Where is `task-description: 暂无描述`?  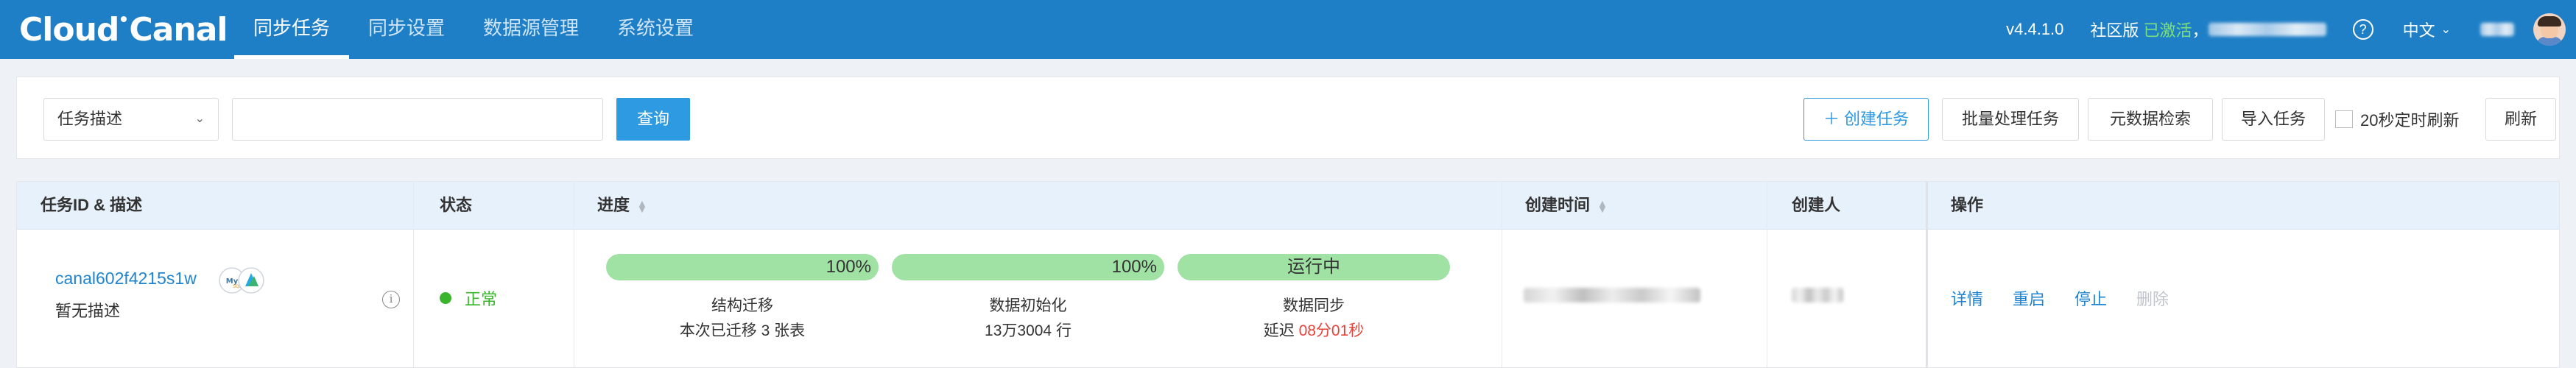
task-description: 暂无描述 is located at coordinates (88, 311).